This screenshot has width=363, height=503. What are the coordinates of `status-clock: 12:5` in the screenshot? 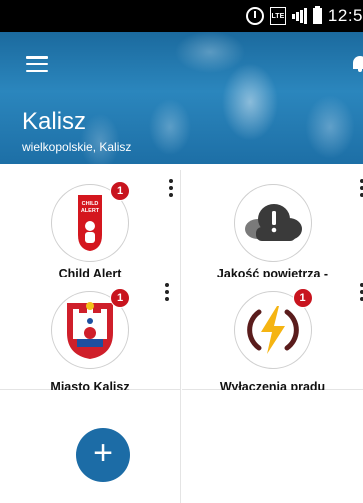 It's located at (345, 15).